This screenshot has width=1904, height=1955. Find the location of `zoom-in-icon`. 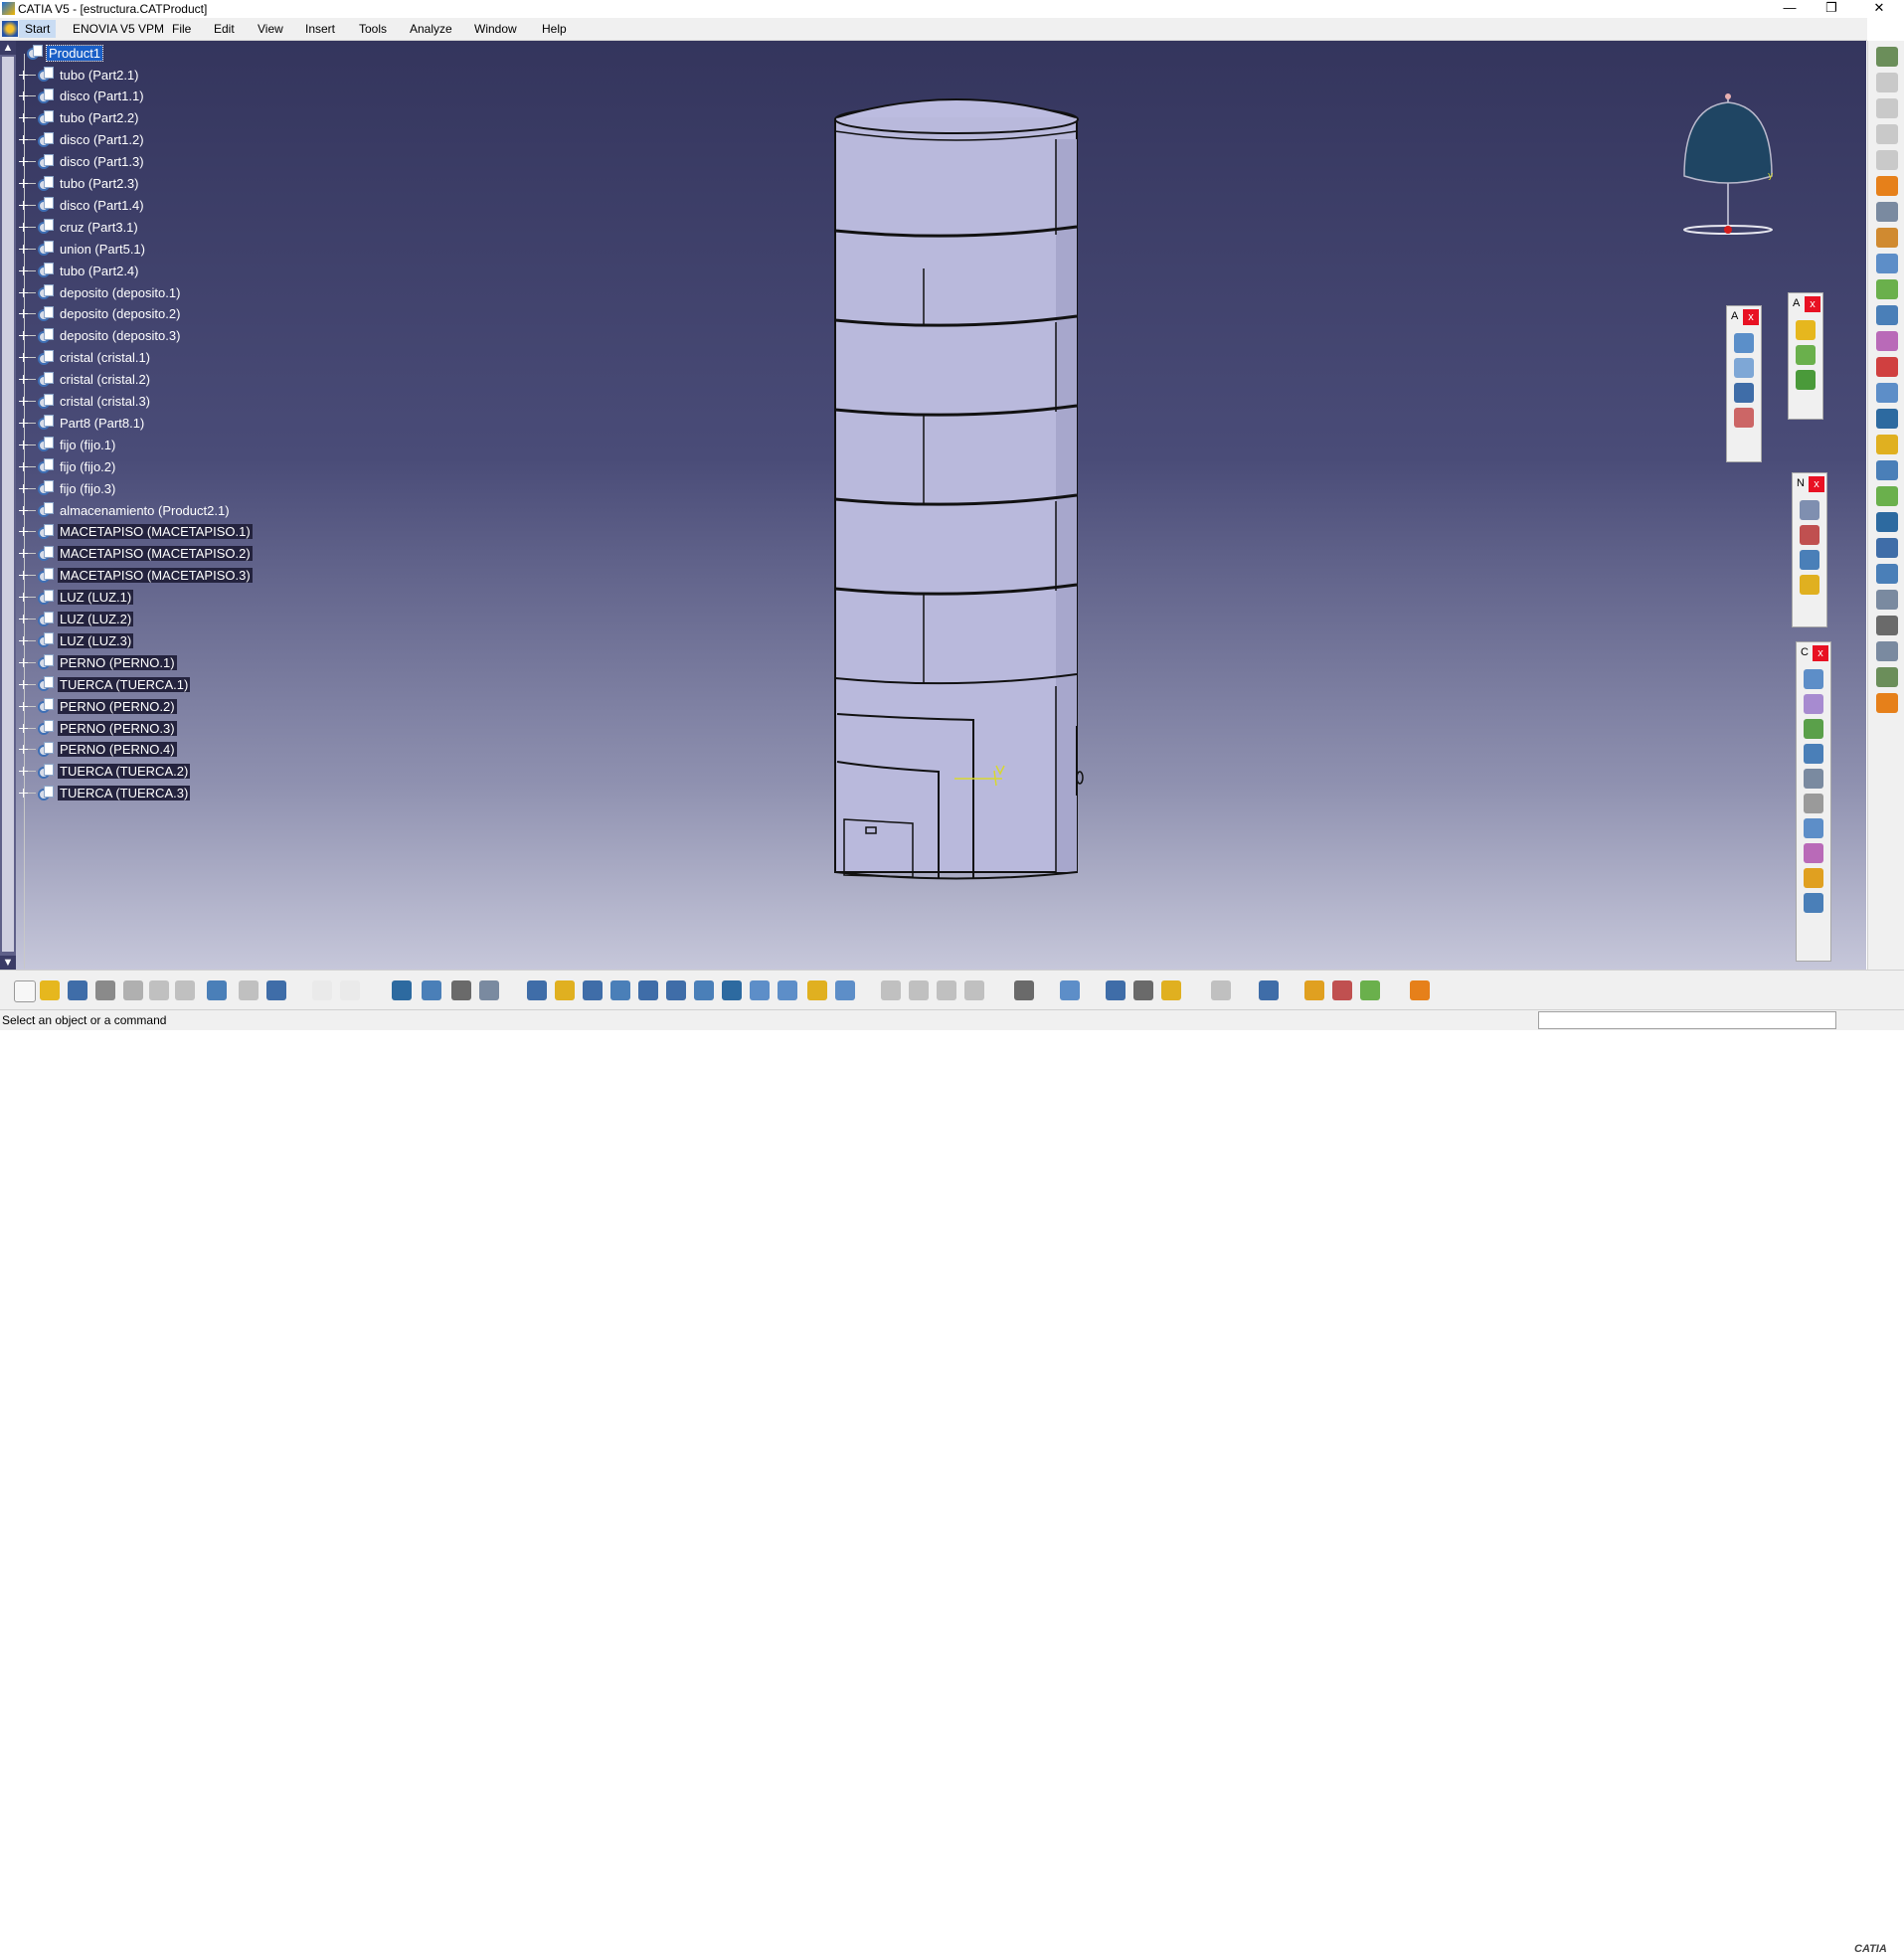

zoom-in-icon is located at coordinates (648, 990).